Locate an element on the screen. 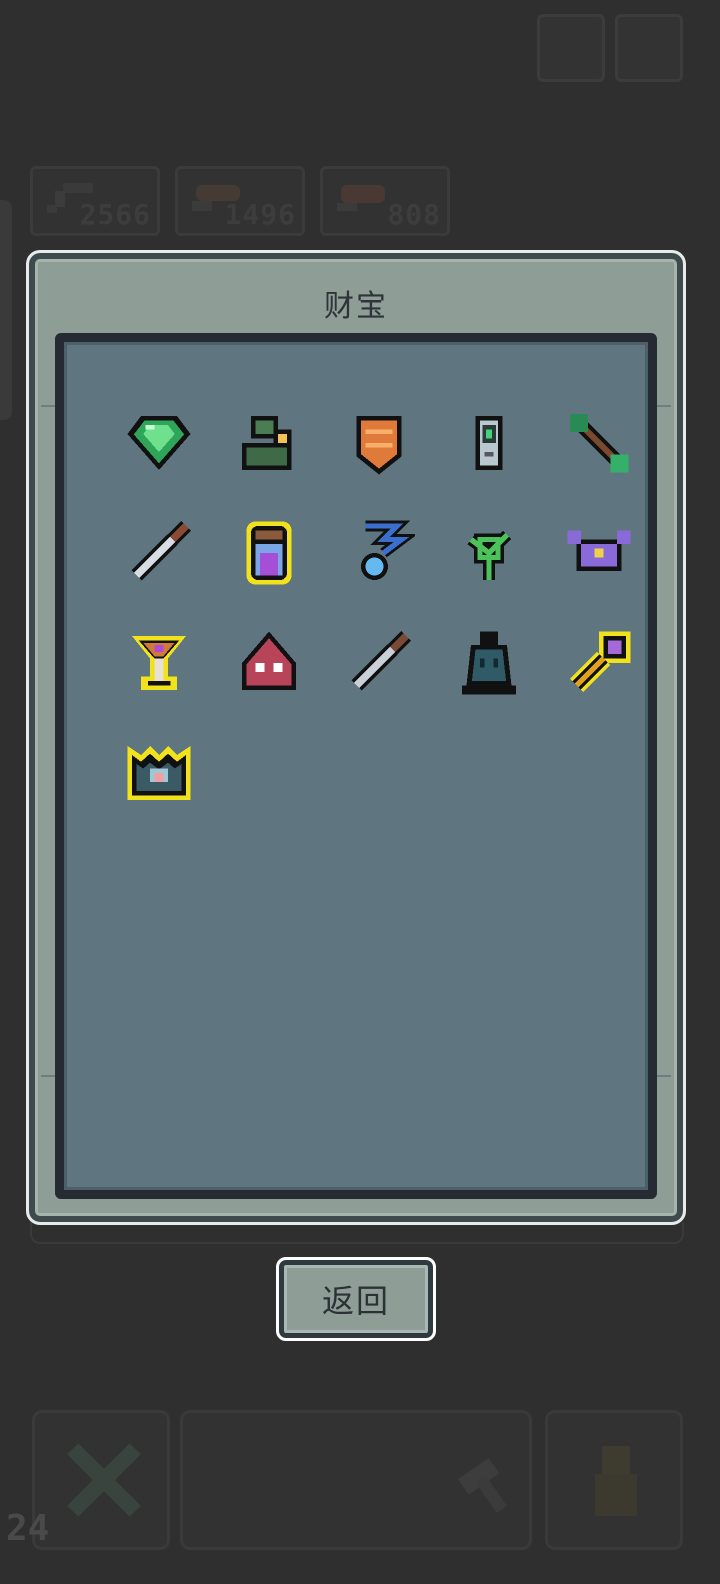  resource-count: 2566 is located at coordinates (115, 214).